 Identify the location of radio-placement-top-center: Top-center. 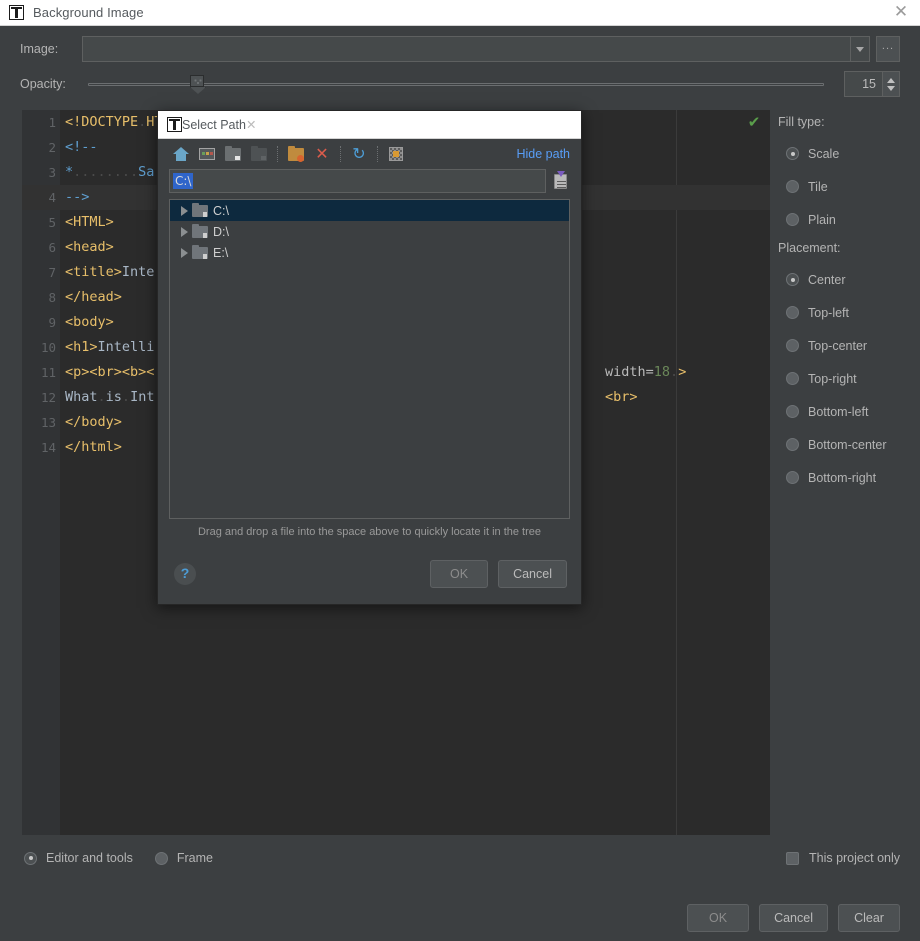
(848, 345).